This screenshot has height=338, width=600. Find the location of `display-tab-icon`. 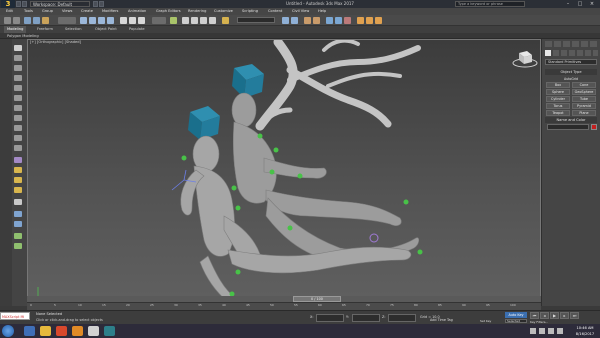

display-tab-icon is located at coordinates (584, 44).